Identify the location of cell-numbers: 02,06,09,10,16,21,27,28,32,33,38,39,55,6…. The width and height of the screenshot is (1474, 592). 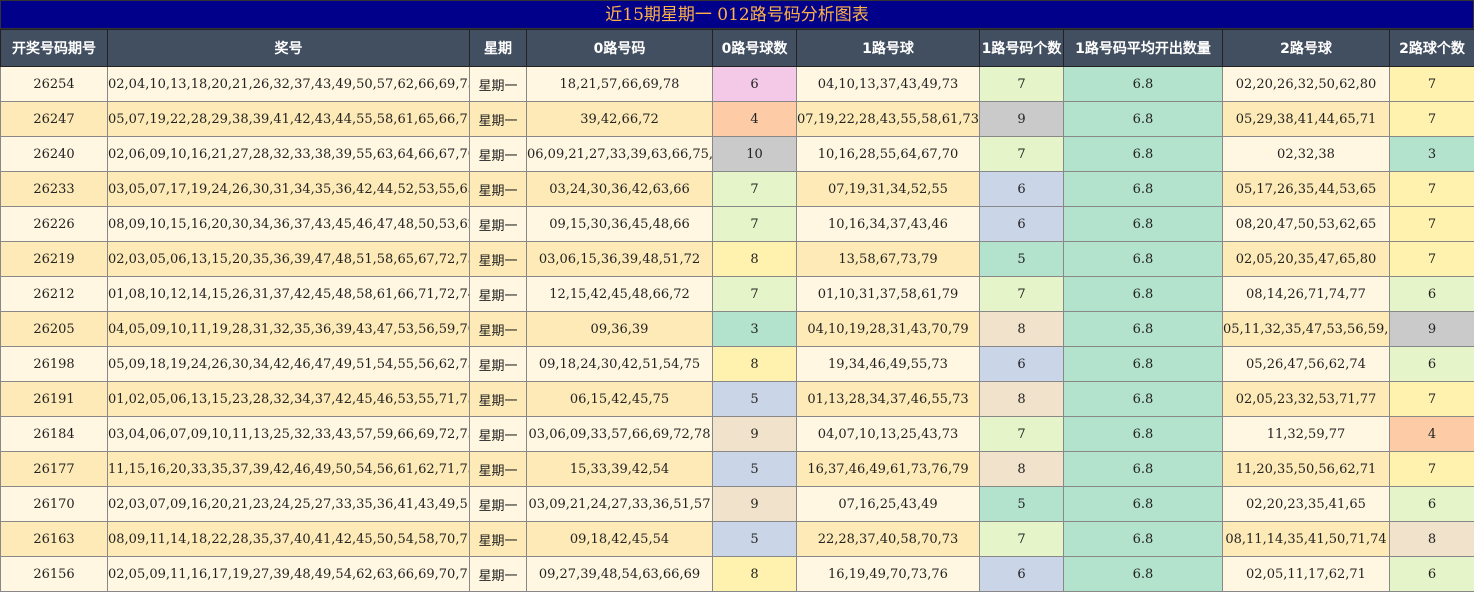
(289, 154).